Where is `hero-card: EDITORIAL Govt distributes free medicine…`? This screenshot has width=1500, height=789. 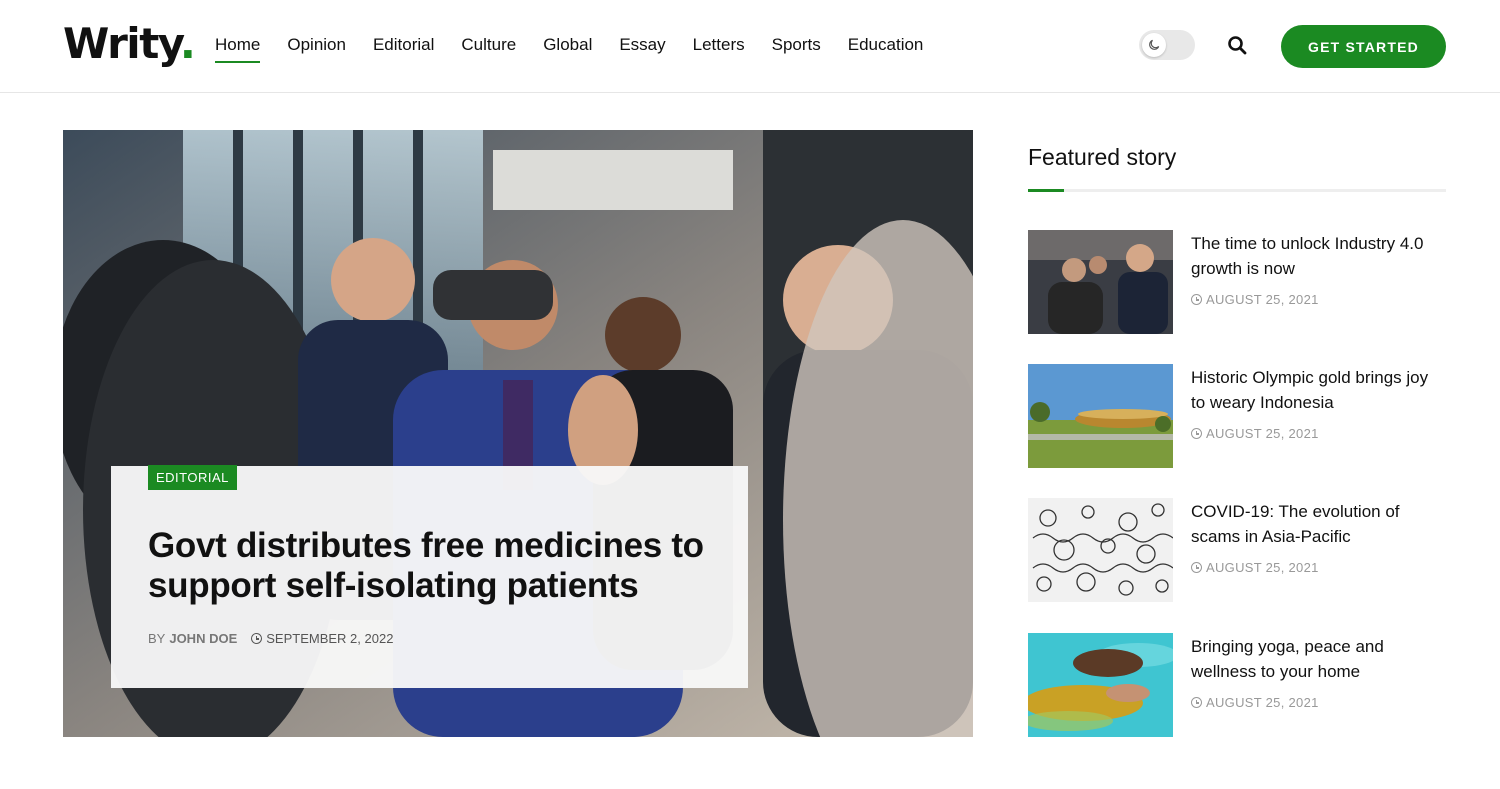
hero-card: EDITORIAL Govt distributes free medicine… is located at coordinates (429, 576).